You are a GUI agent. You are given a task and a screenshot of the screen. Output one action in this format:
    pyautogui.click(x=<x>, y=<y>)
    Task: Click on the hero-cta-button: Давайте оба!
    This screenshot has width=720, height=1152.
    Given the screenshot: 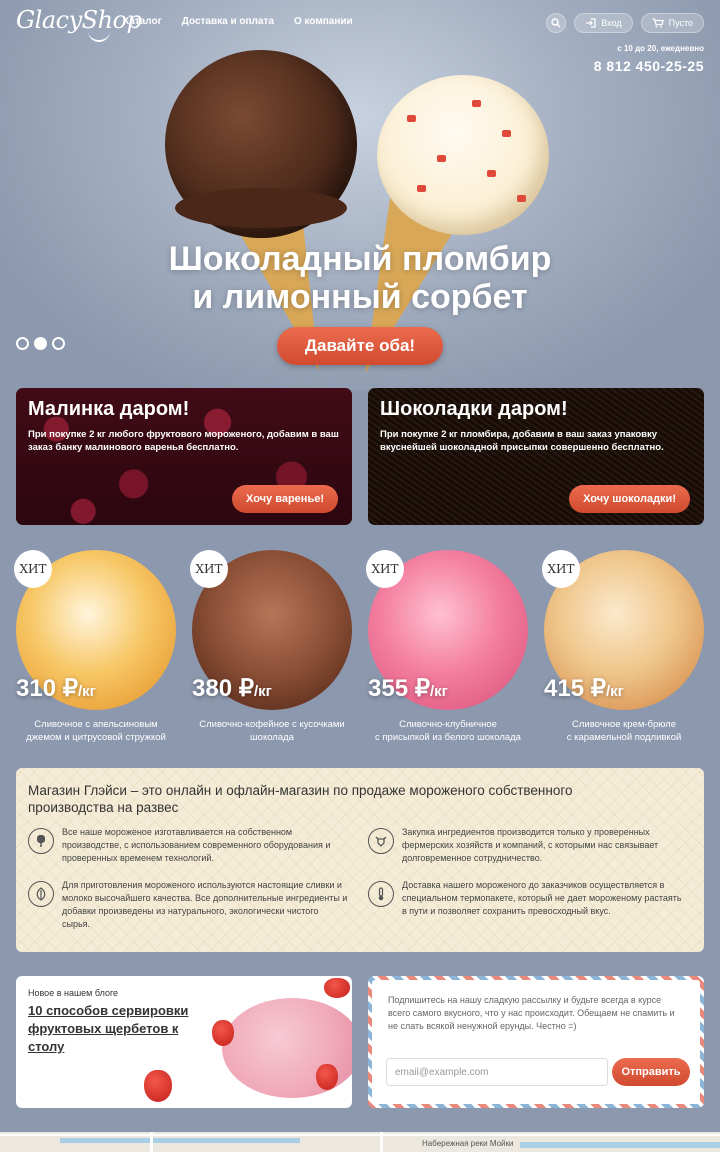 What is the action you would take?
    pyautogui.click(x=360, y=346)
    